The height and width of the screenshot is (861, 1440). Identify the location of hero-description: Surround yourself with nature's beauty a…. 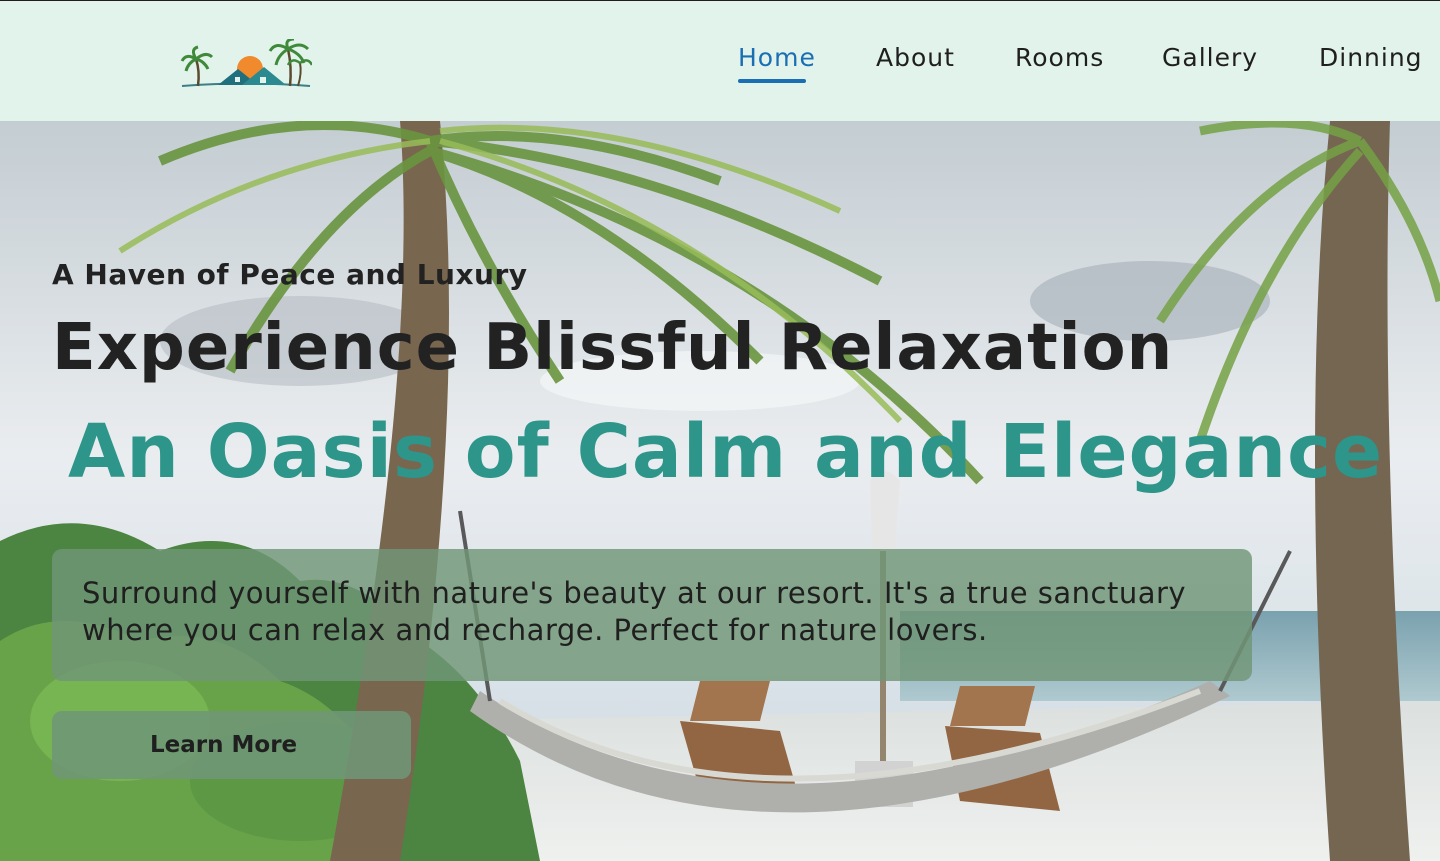
(634, 611).